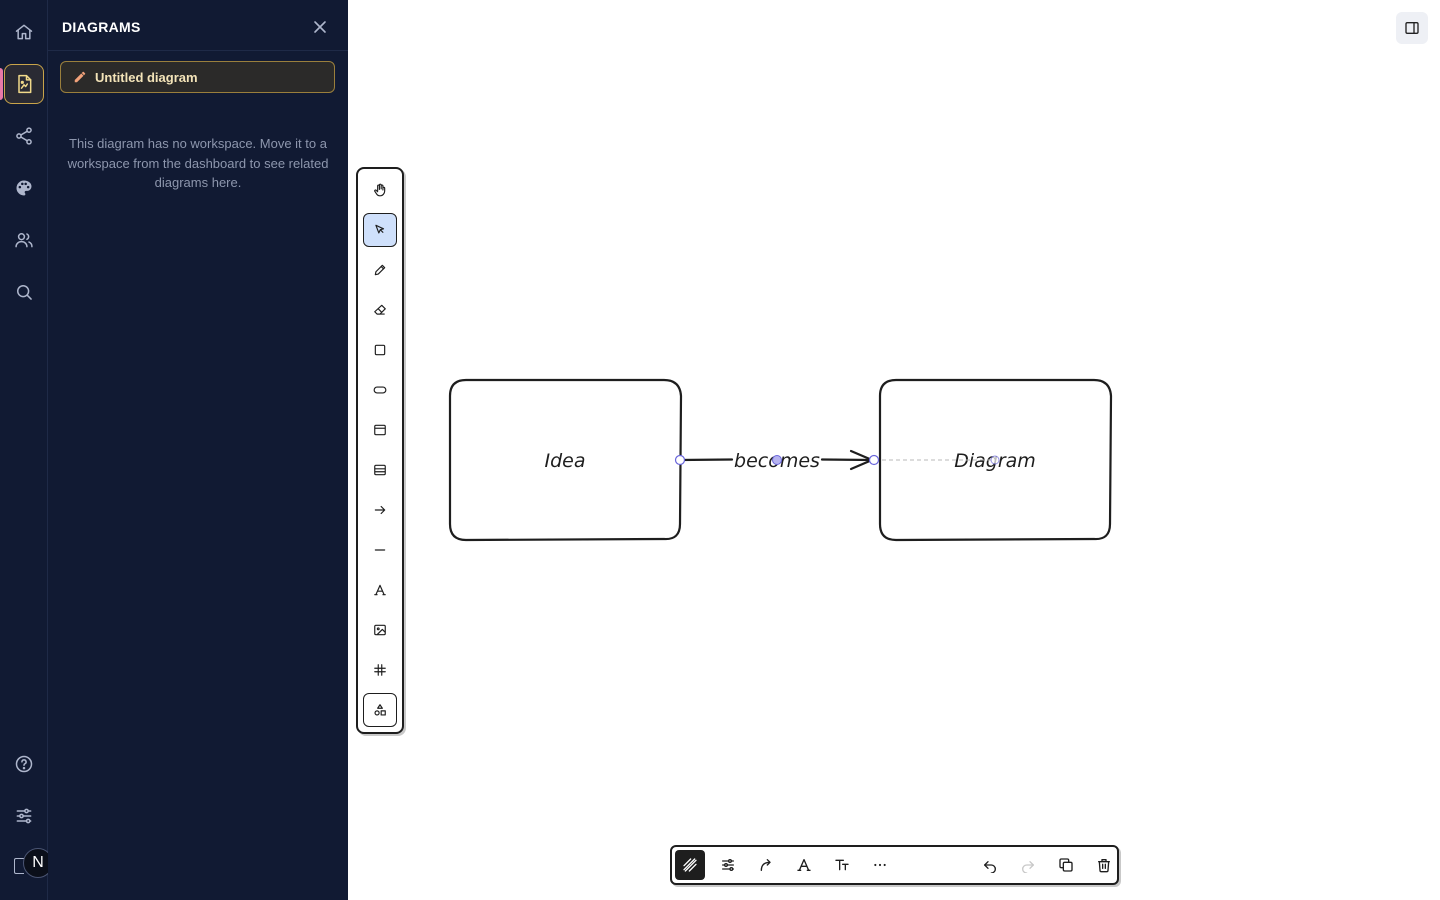 This screenshot has height=900, width=1440. What do you see at coordinates (842, 865) in the screenshot?
I see `text-size-icon` at bounding box center [842, 865].